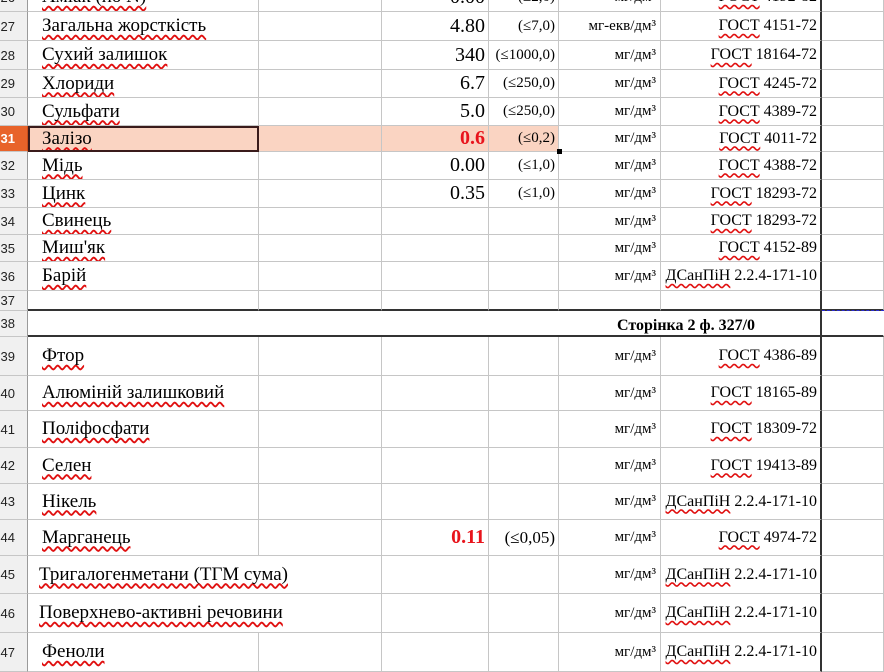  What do you see at coordinates (14, 248) in the screenshot?
I see `row-header: 35` at bounding box center [14, 248].